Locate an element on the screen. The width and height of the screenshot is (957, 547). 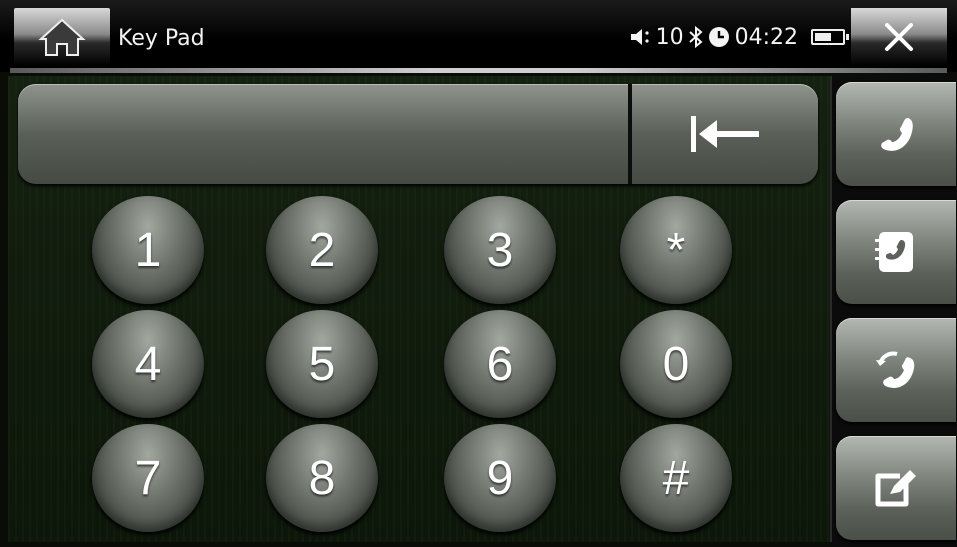
key-5: 5 is located at coordinates (322, 364).